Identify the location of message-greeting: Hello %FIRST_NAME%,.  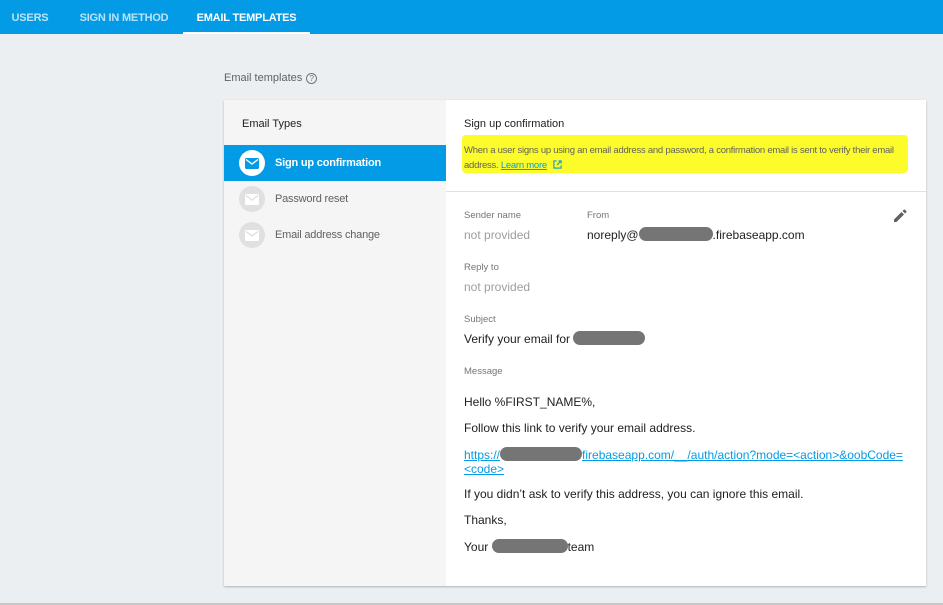
(530, 402).